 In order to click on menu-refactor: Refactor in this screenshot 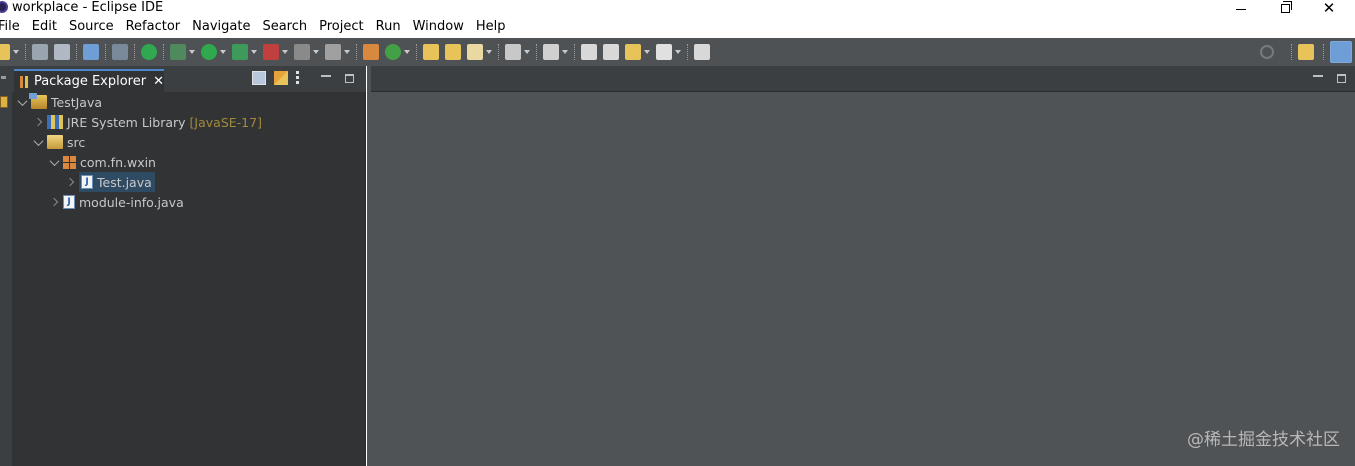, I will do `click(153, 27)`.